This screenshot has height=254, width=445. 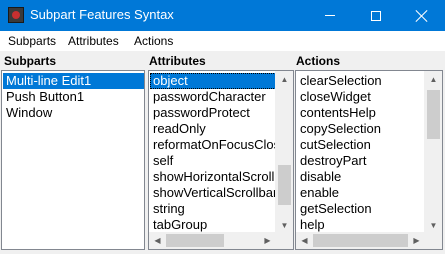 What do you see at coordinates (361, 129) in the screenshot?
I see `actions-list-item: copySelection` at bounding box center [361, 129].